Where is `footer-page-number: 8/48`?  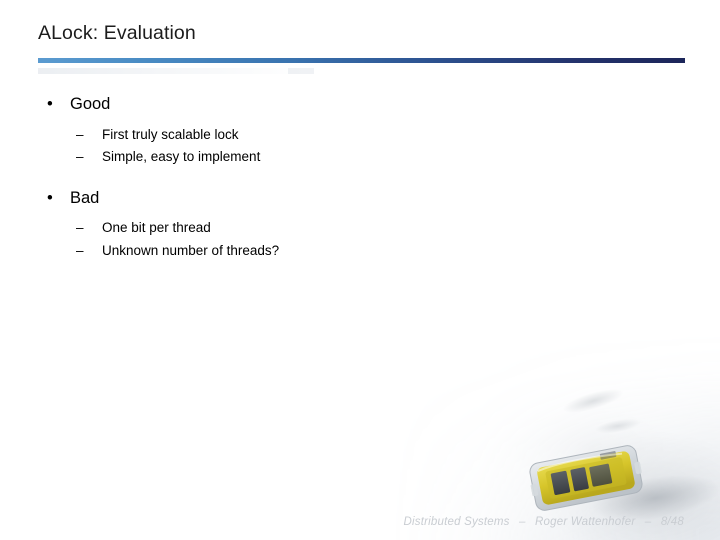 footer-page-number: 8/48 is located at coordinates (672, 522).